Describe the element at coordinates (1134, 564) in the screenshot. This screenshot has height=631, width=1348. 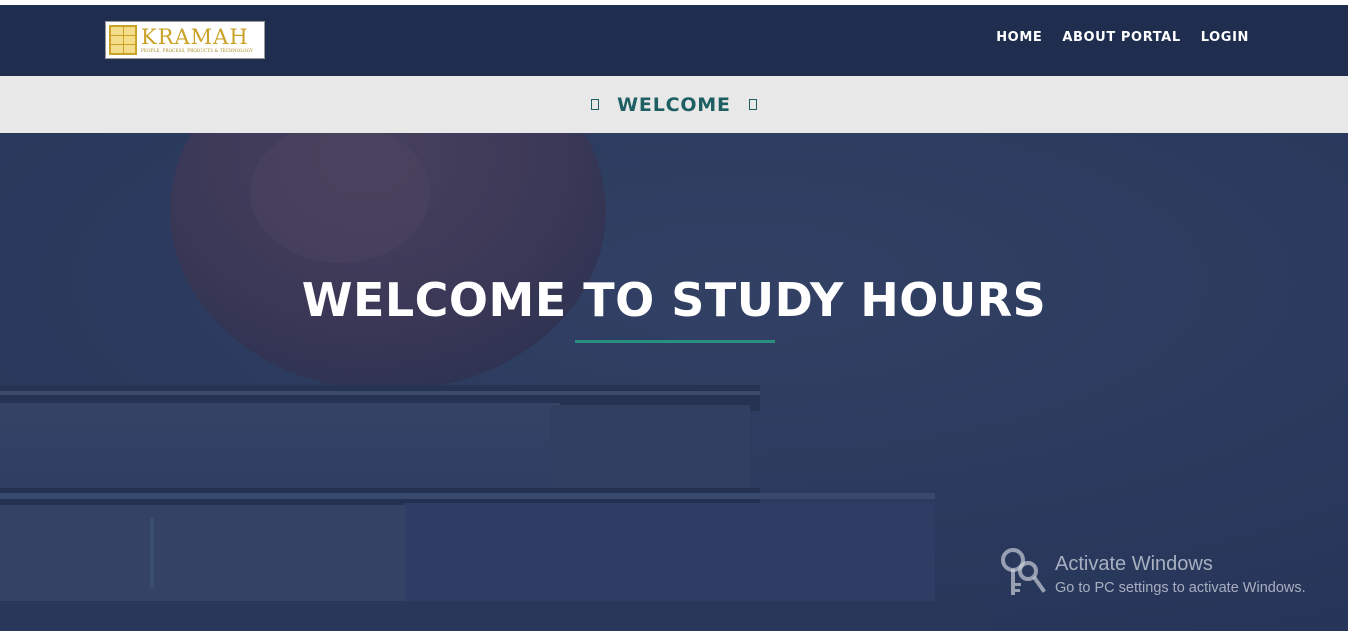
I see `activate-windows-title: Activate Windows` at that location.